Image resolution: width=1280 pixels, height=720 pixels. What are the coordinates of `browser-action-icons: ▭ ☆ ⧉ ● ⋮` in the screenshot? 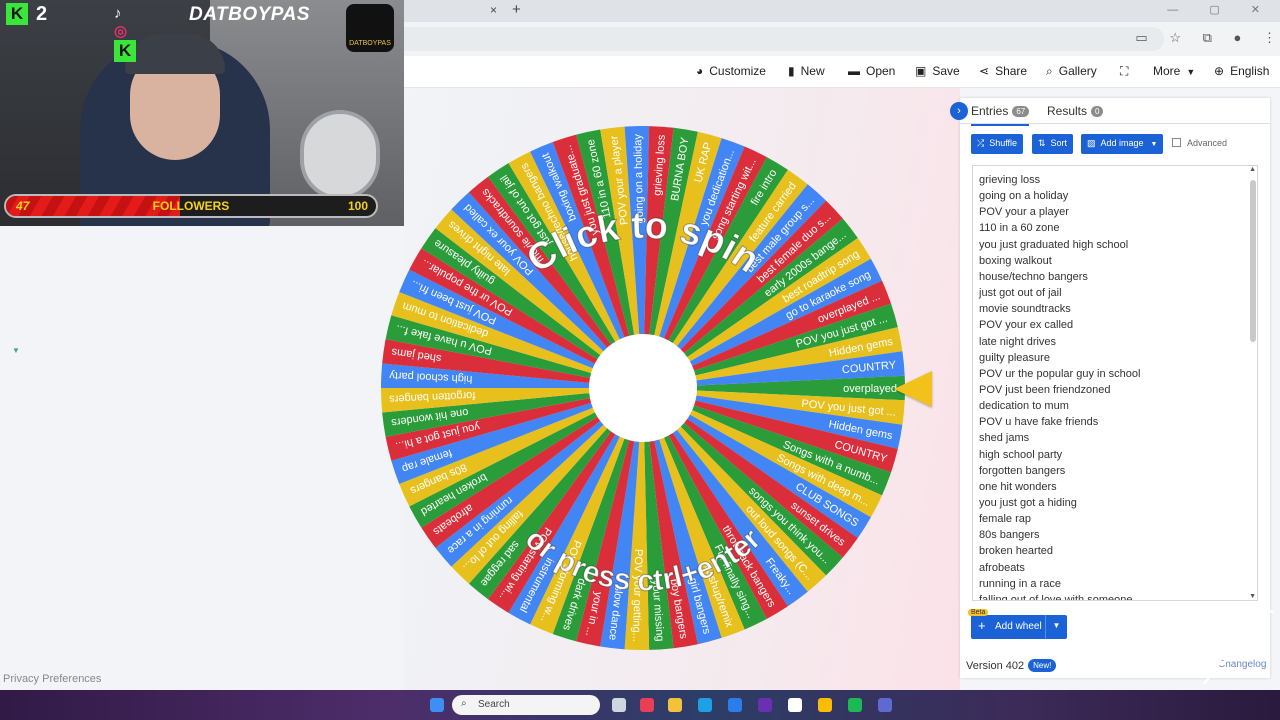 It's located at (1196, 38).